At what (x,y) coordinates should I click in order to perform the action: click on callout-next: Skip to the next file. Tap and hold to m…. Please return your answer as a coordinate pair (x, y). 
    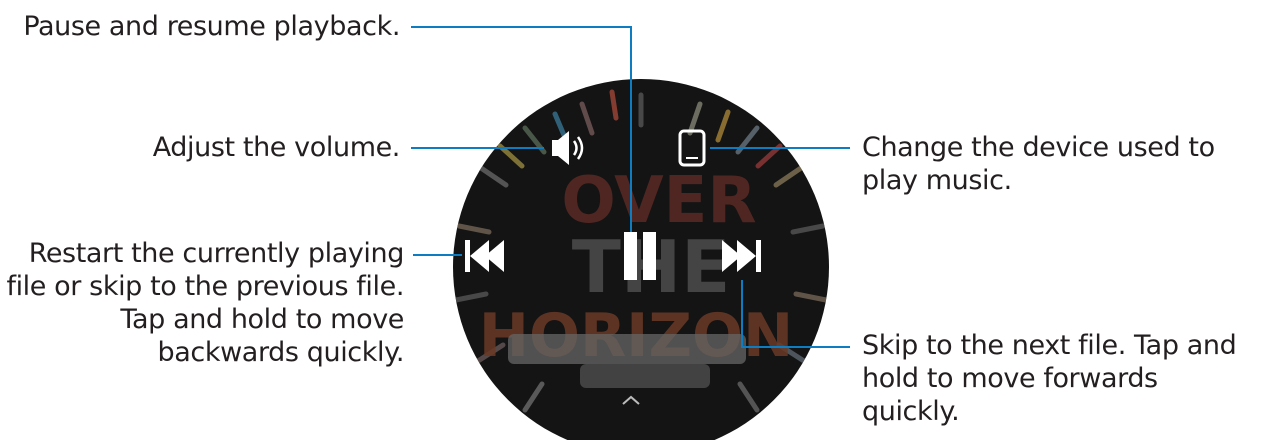
    Looking at the image, I should click on (1049, 378).